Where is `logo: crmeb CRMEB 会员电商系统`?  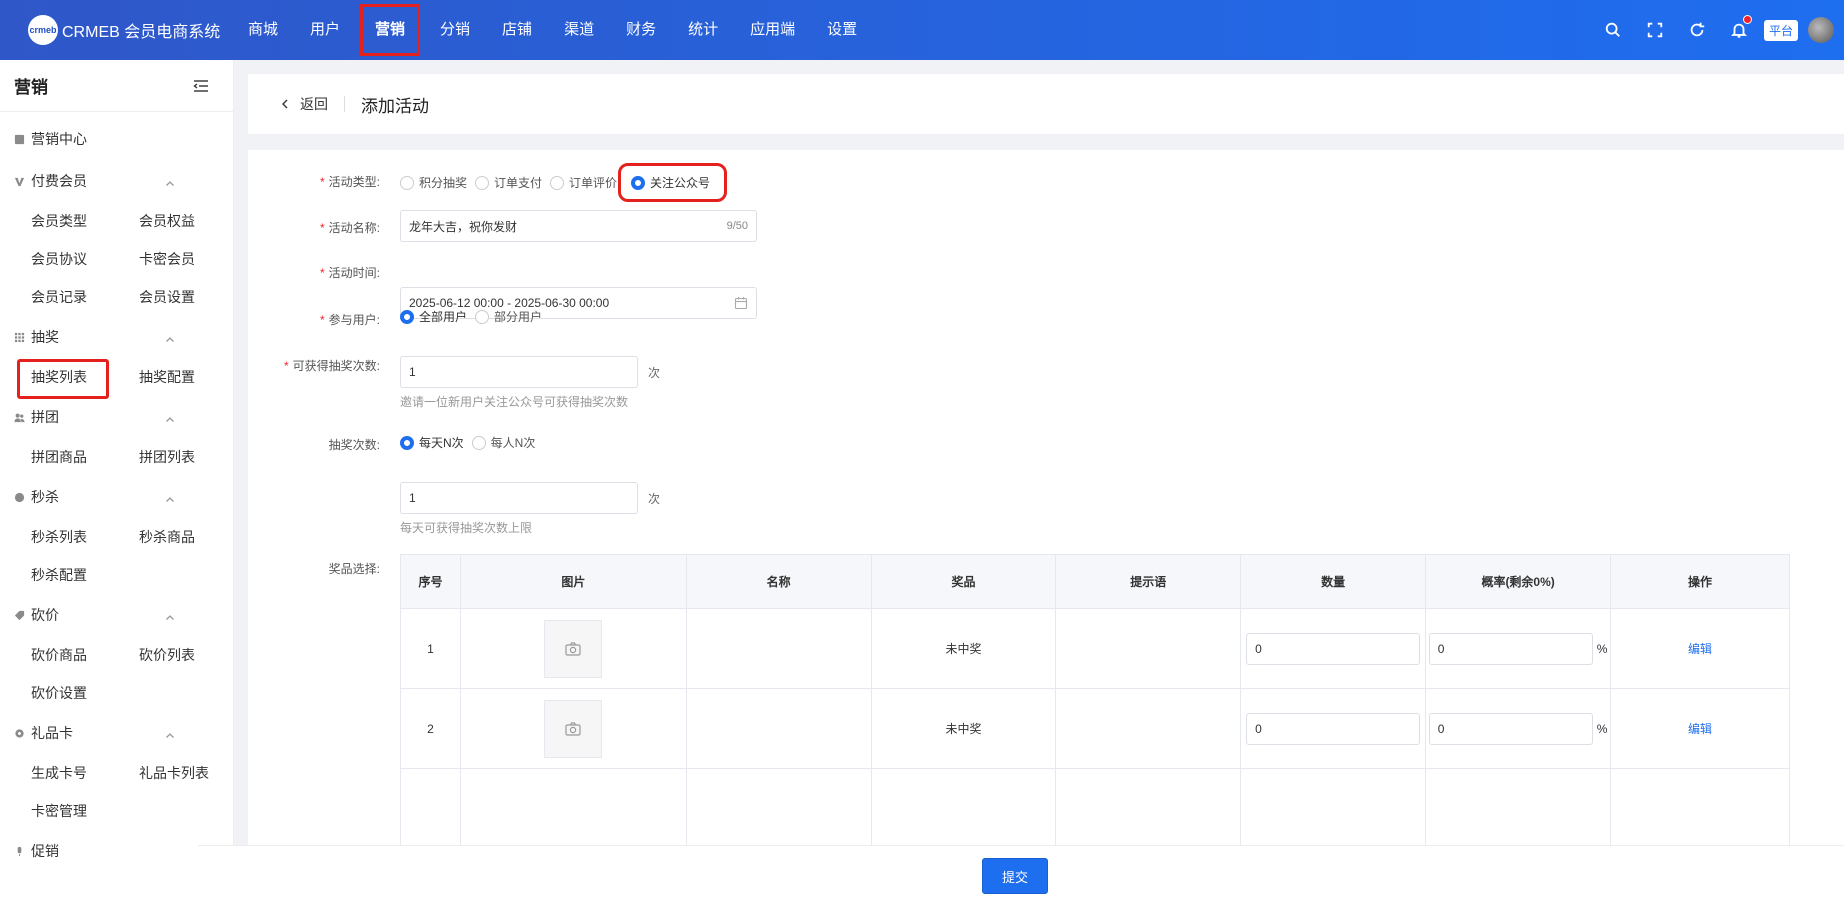 logo: crmeb CRMEB 会员电商系统 is located at coordinates (116, 30).